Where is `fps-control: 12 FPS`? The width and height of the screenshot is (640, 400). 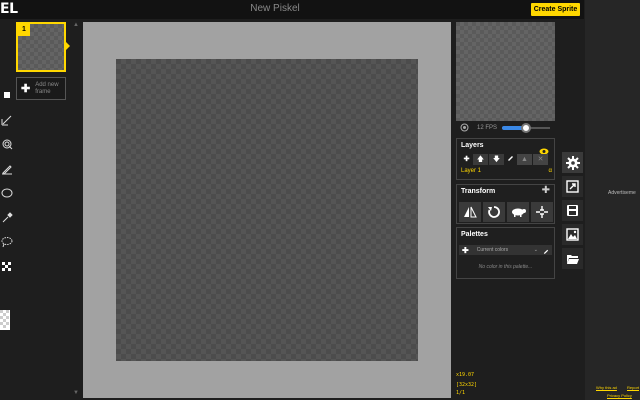 fps-control: 12 FPS is located at coordinates (505, 128).